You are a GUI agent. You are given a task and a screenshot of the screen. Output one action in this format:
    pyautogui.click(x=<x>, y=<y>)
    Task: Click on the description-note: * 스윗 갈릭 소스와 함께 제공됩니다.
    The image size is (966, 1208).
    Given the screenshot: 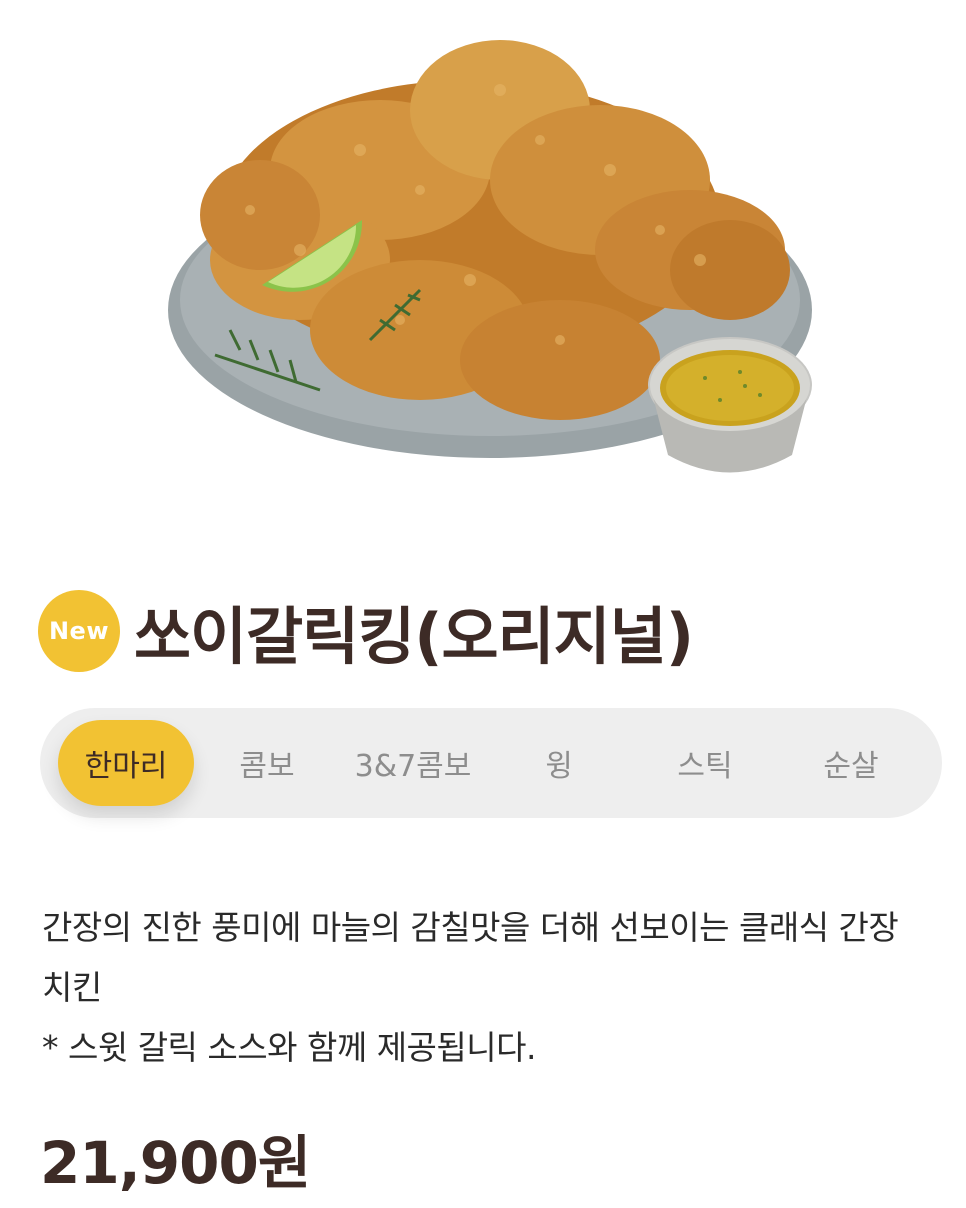 What is the action you would take?
    pyautogui.click(x=289, y=1047)
    